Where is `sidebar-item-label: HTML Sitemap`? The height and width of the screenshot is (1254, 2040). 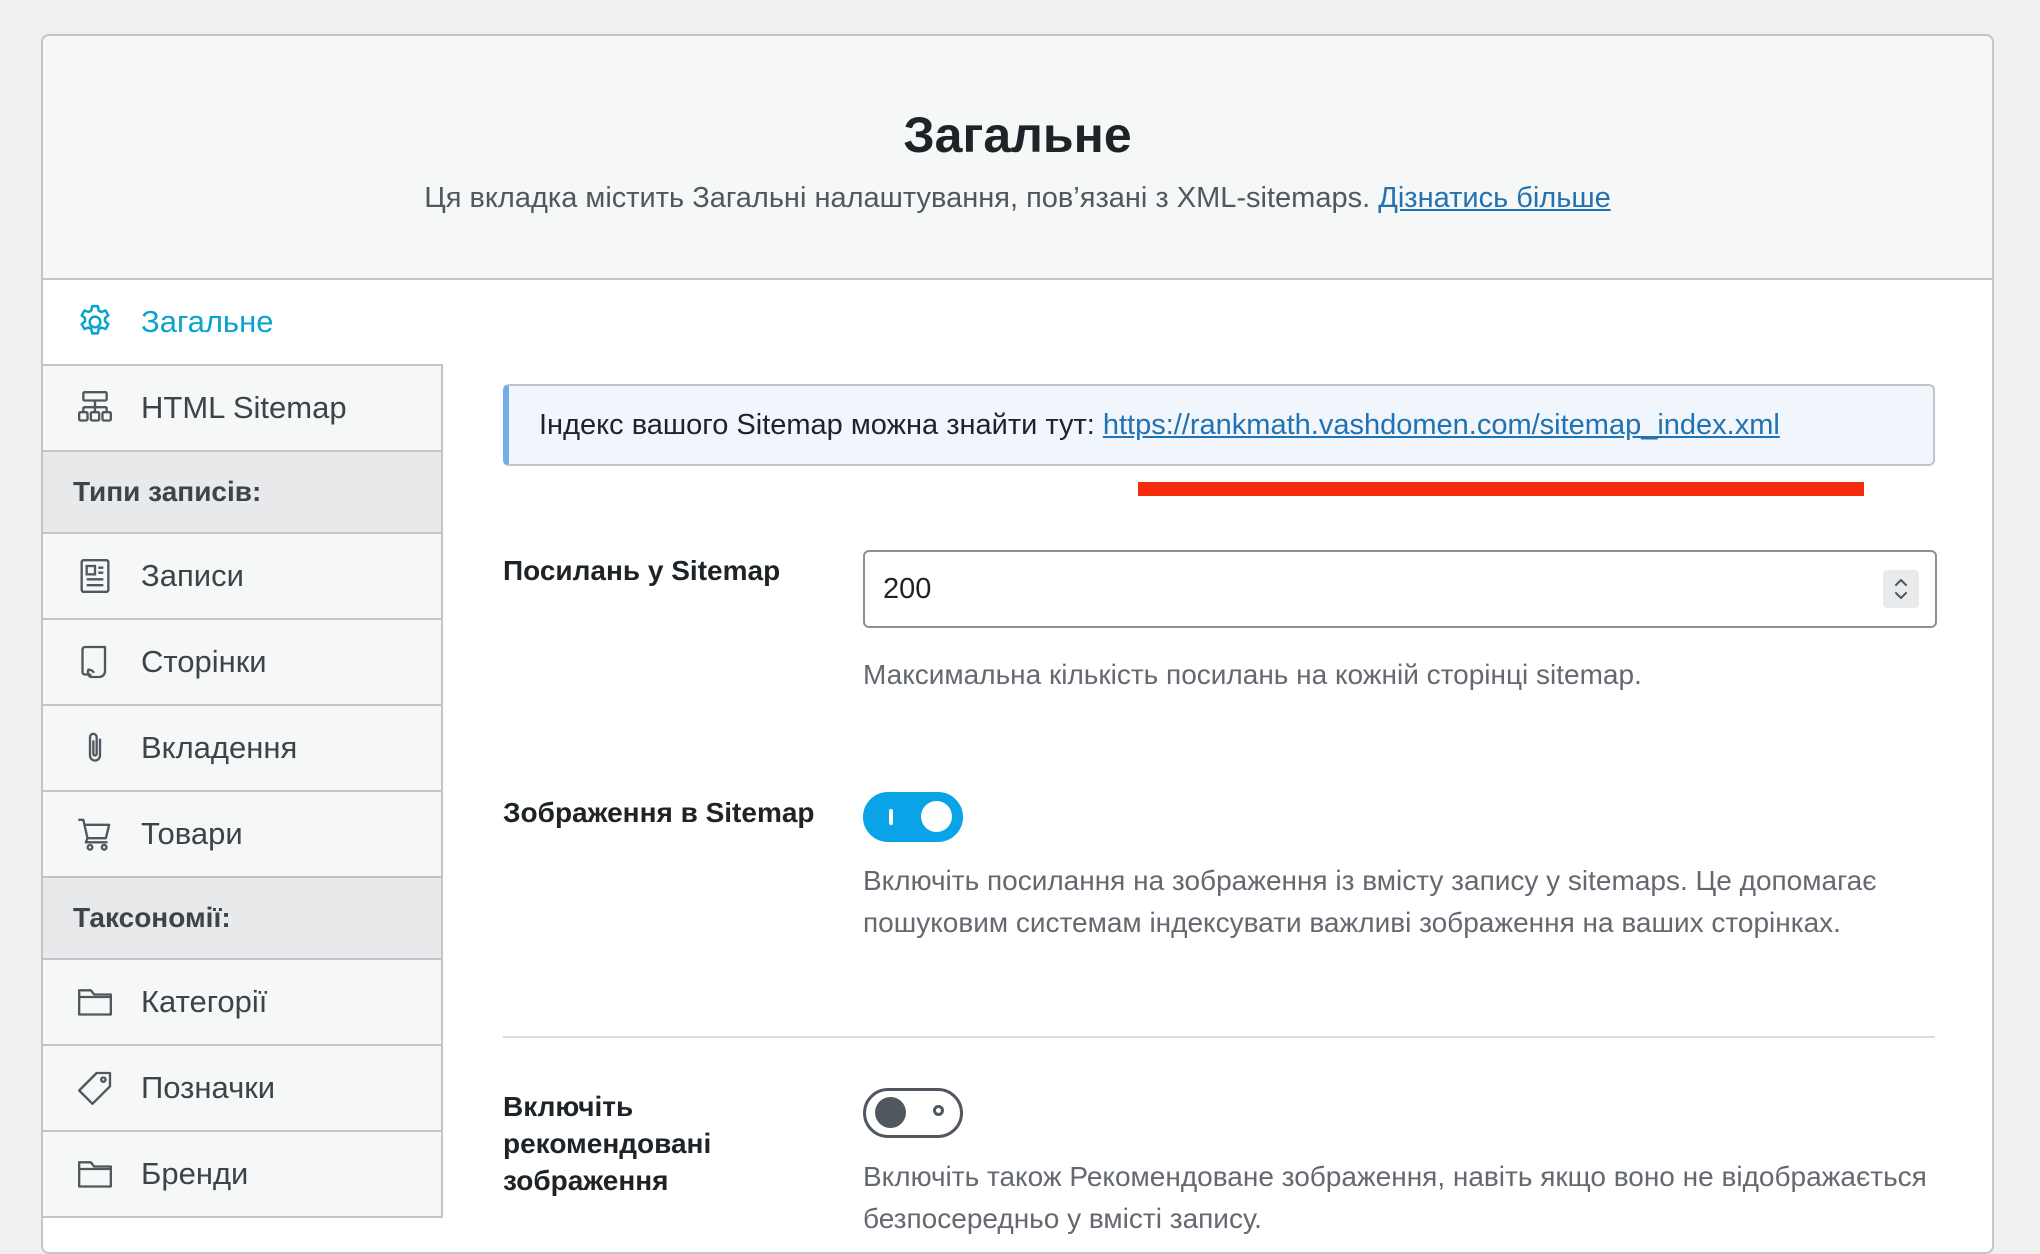 sidebar-item-label: HTML Sitemap is located at coordinates (244, 407).